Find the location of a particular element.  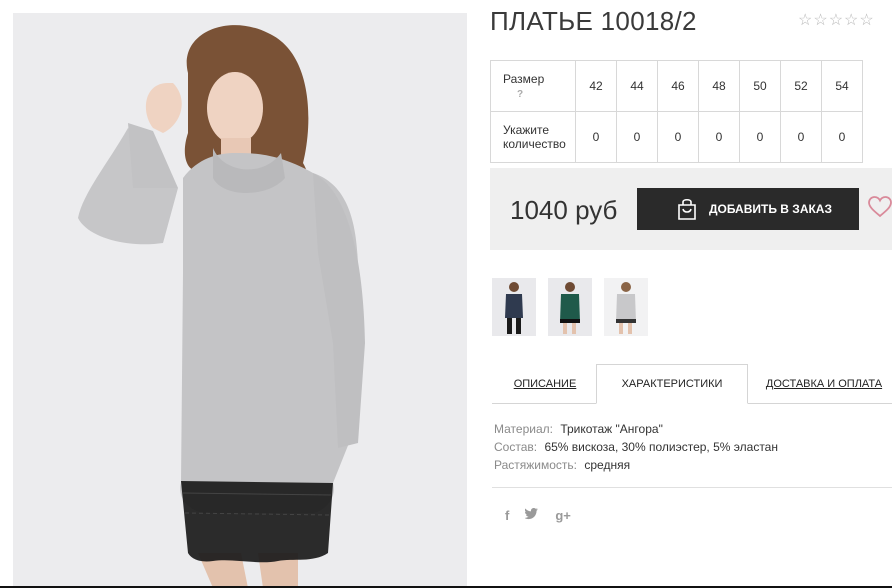

rating-stars: ☆ ☆ ☆ ☆ ☆ is located at coordinates (836, 21).